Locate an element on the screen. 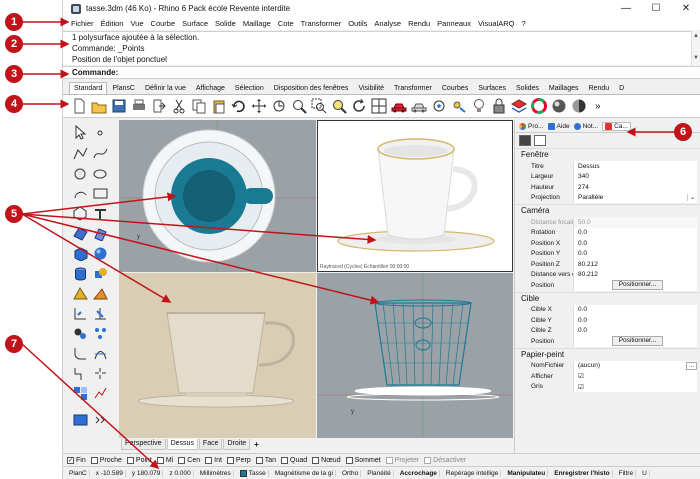  status-smarttrack: Repérage intellige is located at coordinates (473, 473).